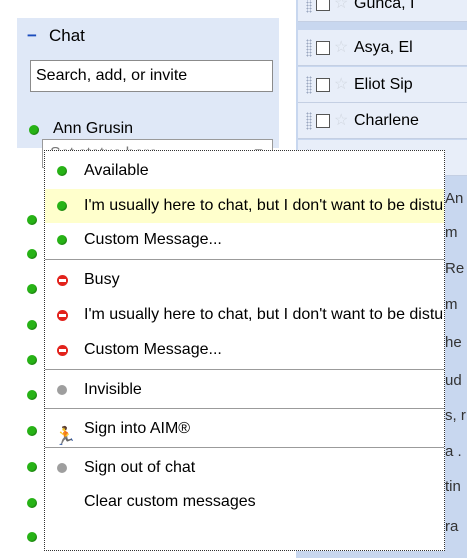  Describe the element at coordinates (453, 342) in the screenshot. I see `email-snippet: he` at that location.